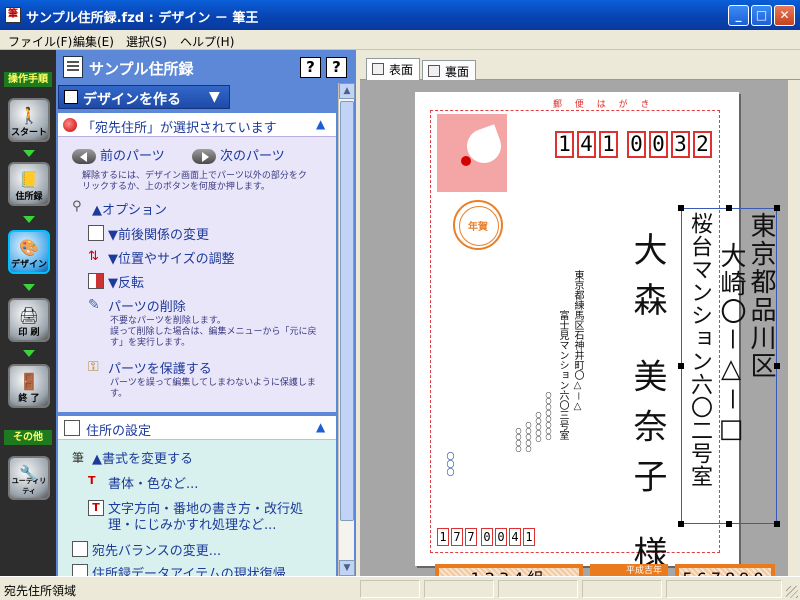 This screenshot has width=800, height=600. What do you see at coordinates (129, 208) in the screenshot?
I see `options-toggle: ▲オプション` at bounding box center [129, 208].